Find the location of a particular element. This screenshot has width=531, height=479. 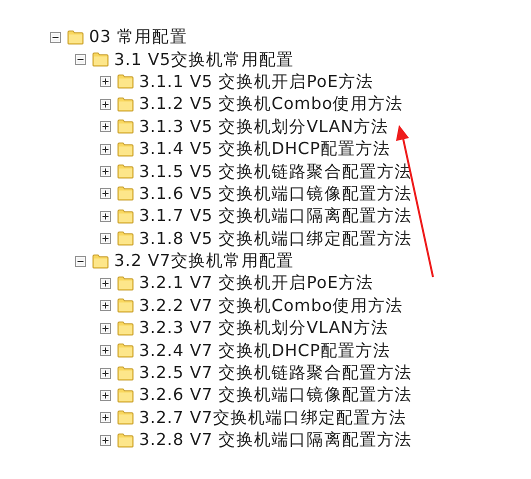

tree-item-label: 3.2.6 V7 交换机端口镜像配置方法 is located at coordinates (275, 395).